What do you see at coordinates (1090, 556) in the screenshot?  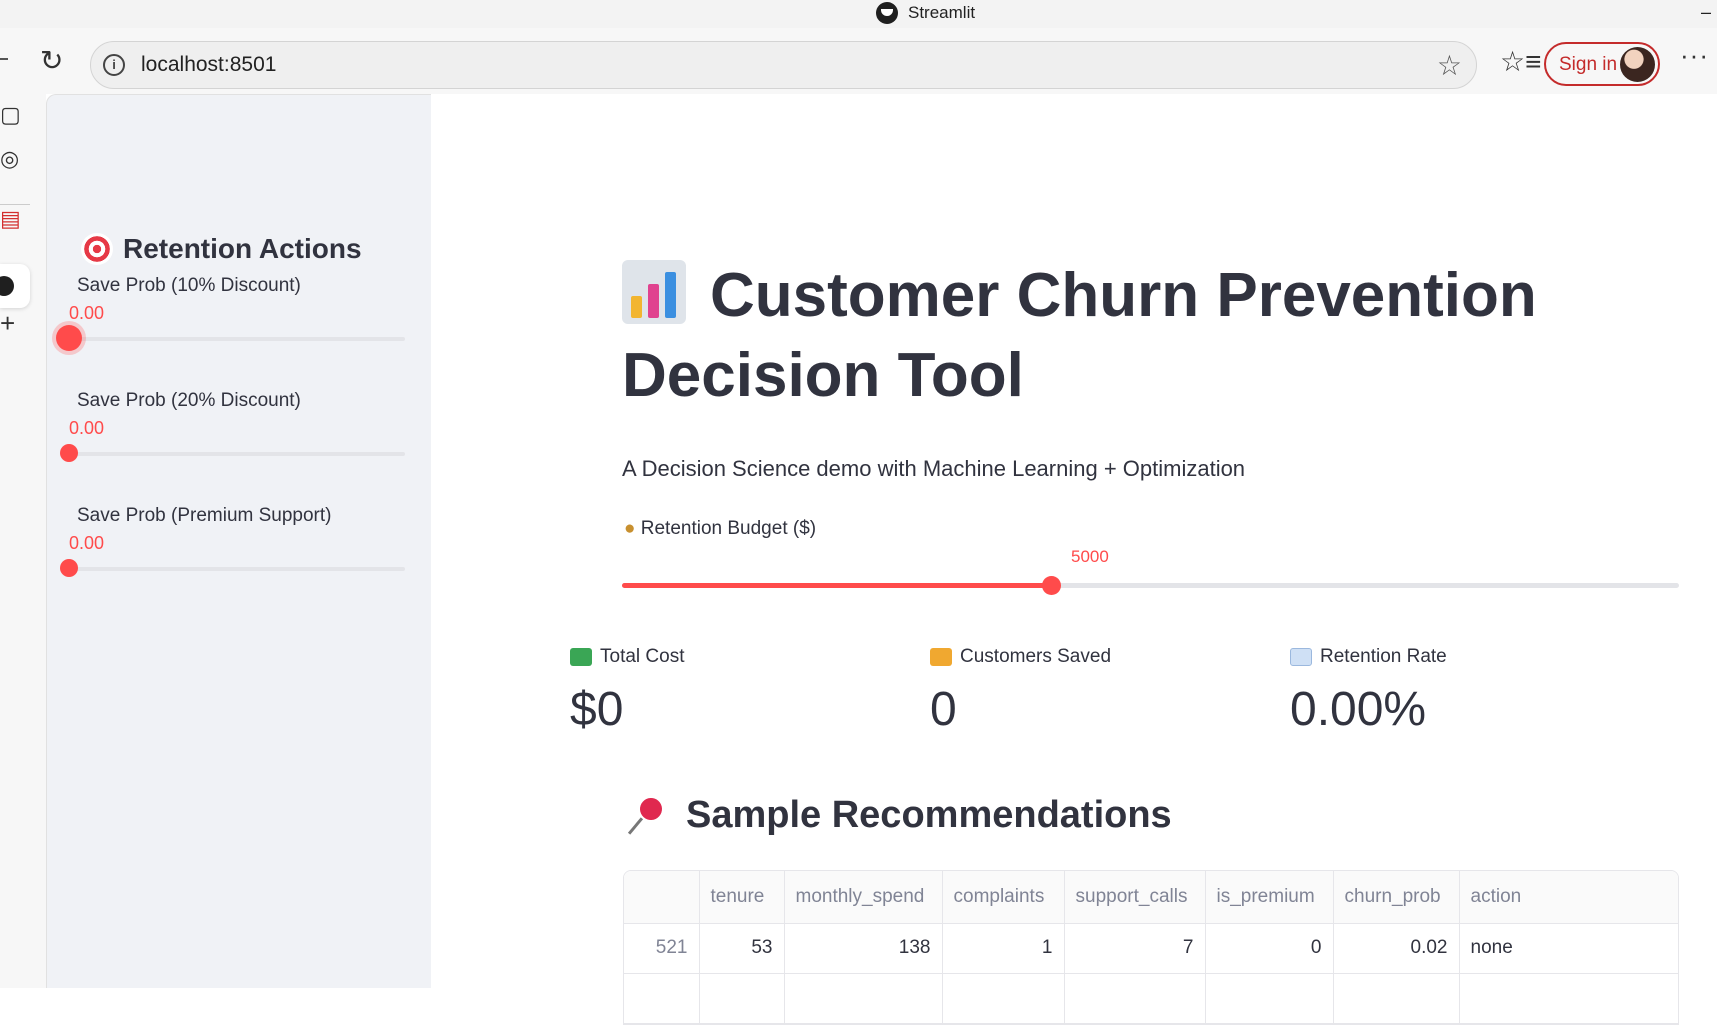 I see `budget-slider-value: 5000` at bounding box center [1090, 556].